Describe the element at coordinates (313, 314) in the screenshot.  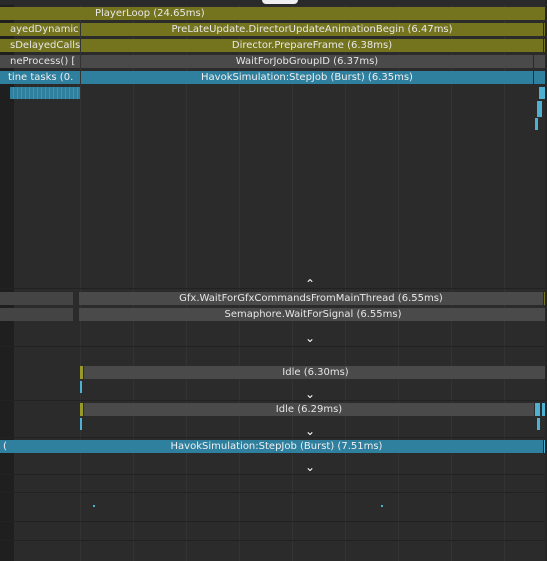
I see `profiler-sample-semaphore-wait: Semaphore.WaitForSignal (6.55ms)` at that location.